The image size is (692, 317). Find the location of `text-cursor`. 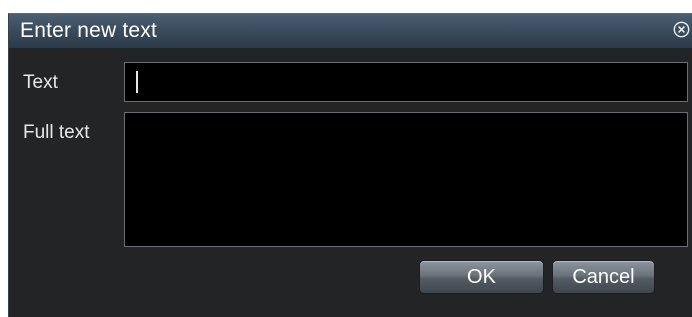

text-cursor is located at coordinates (137, 82).